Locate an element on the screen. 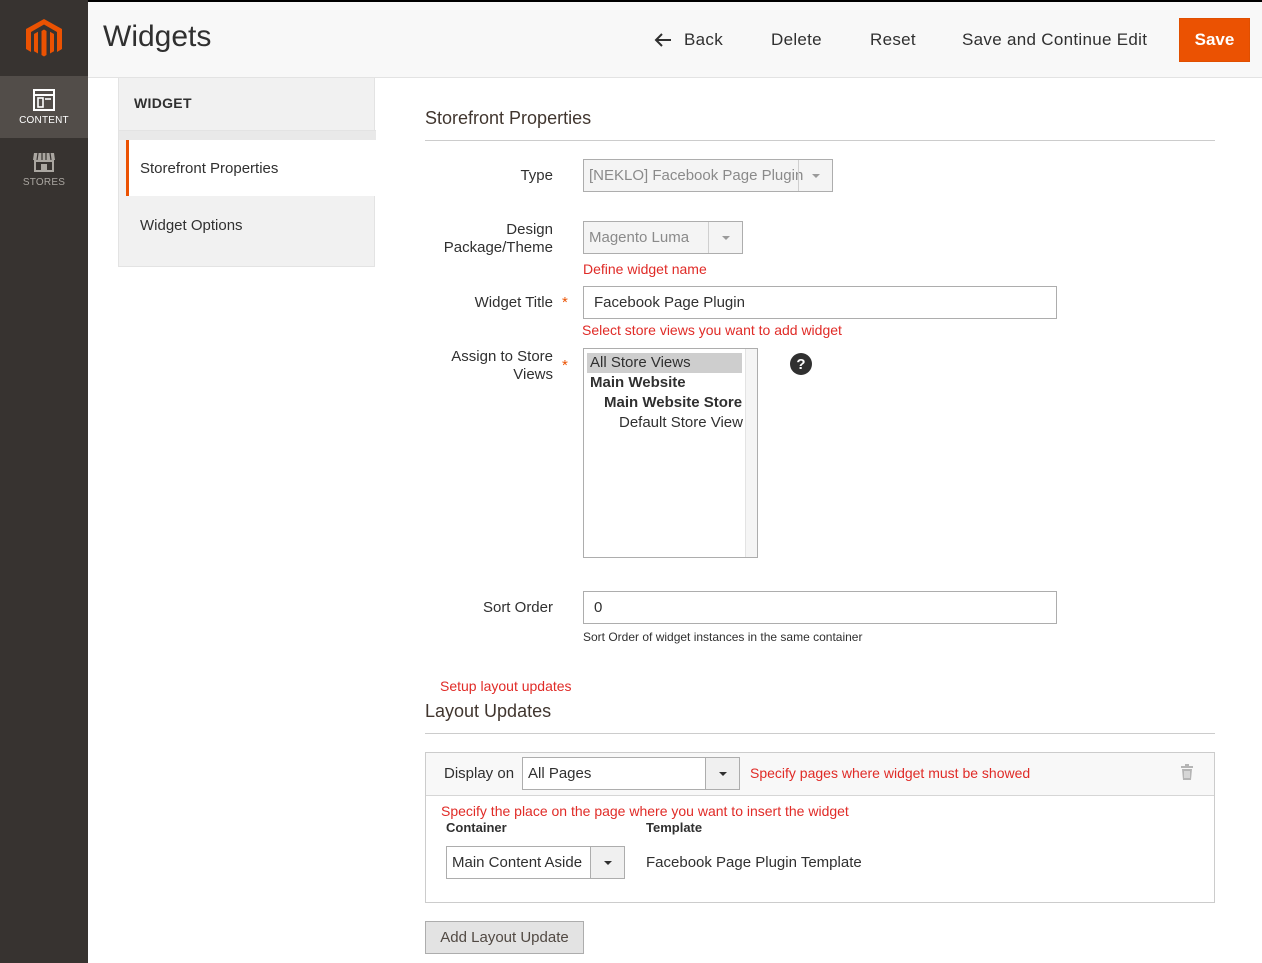 This screenshot has height=963, width=1262. assign-store-views-label: Assign to Store Views is located at coordinates (486, 366).